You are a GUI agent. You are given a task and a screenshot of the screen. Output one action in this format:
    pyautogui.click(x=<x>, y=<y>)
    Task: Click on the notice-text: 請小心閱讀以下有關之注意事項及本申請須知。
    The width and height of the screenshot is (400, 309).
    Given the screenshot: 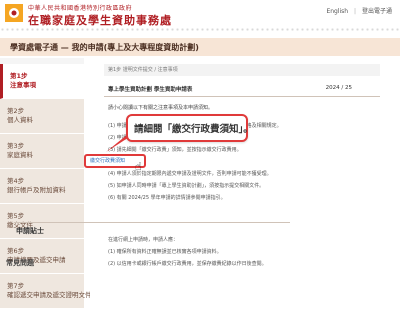 What is the action you would take?
    pyautogui.click(x=161, y=108)
    